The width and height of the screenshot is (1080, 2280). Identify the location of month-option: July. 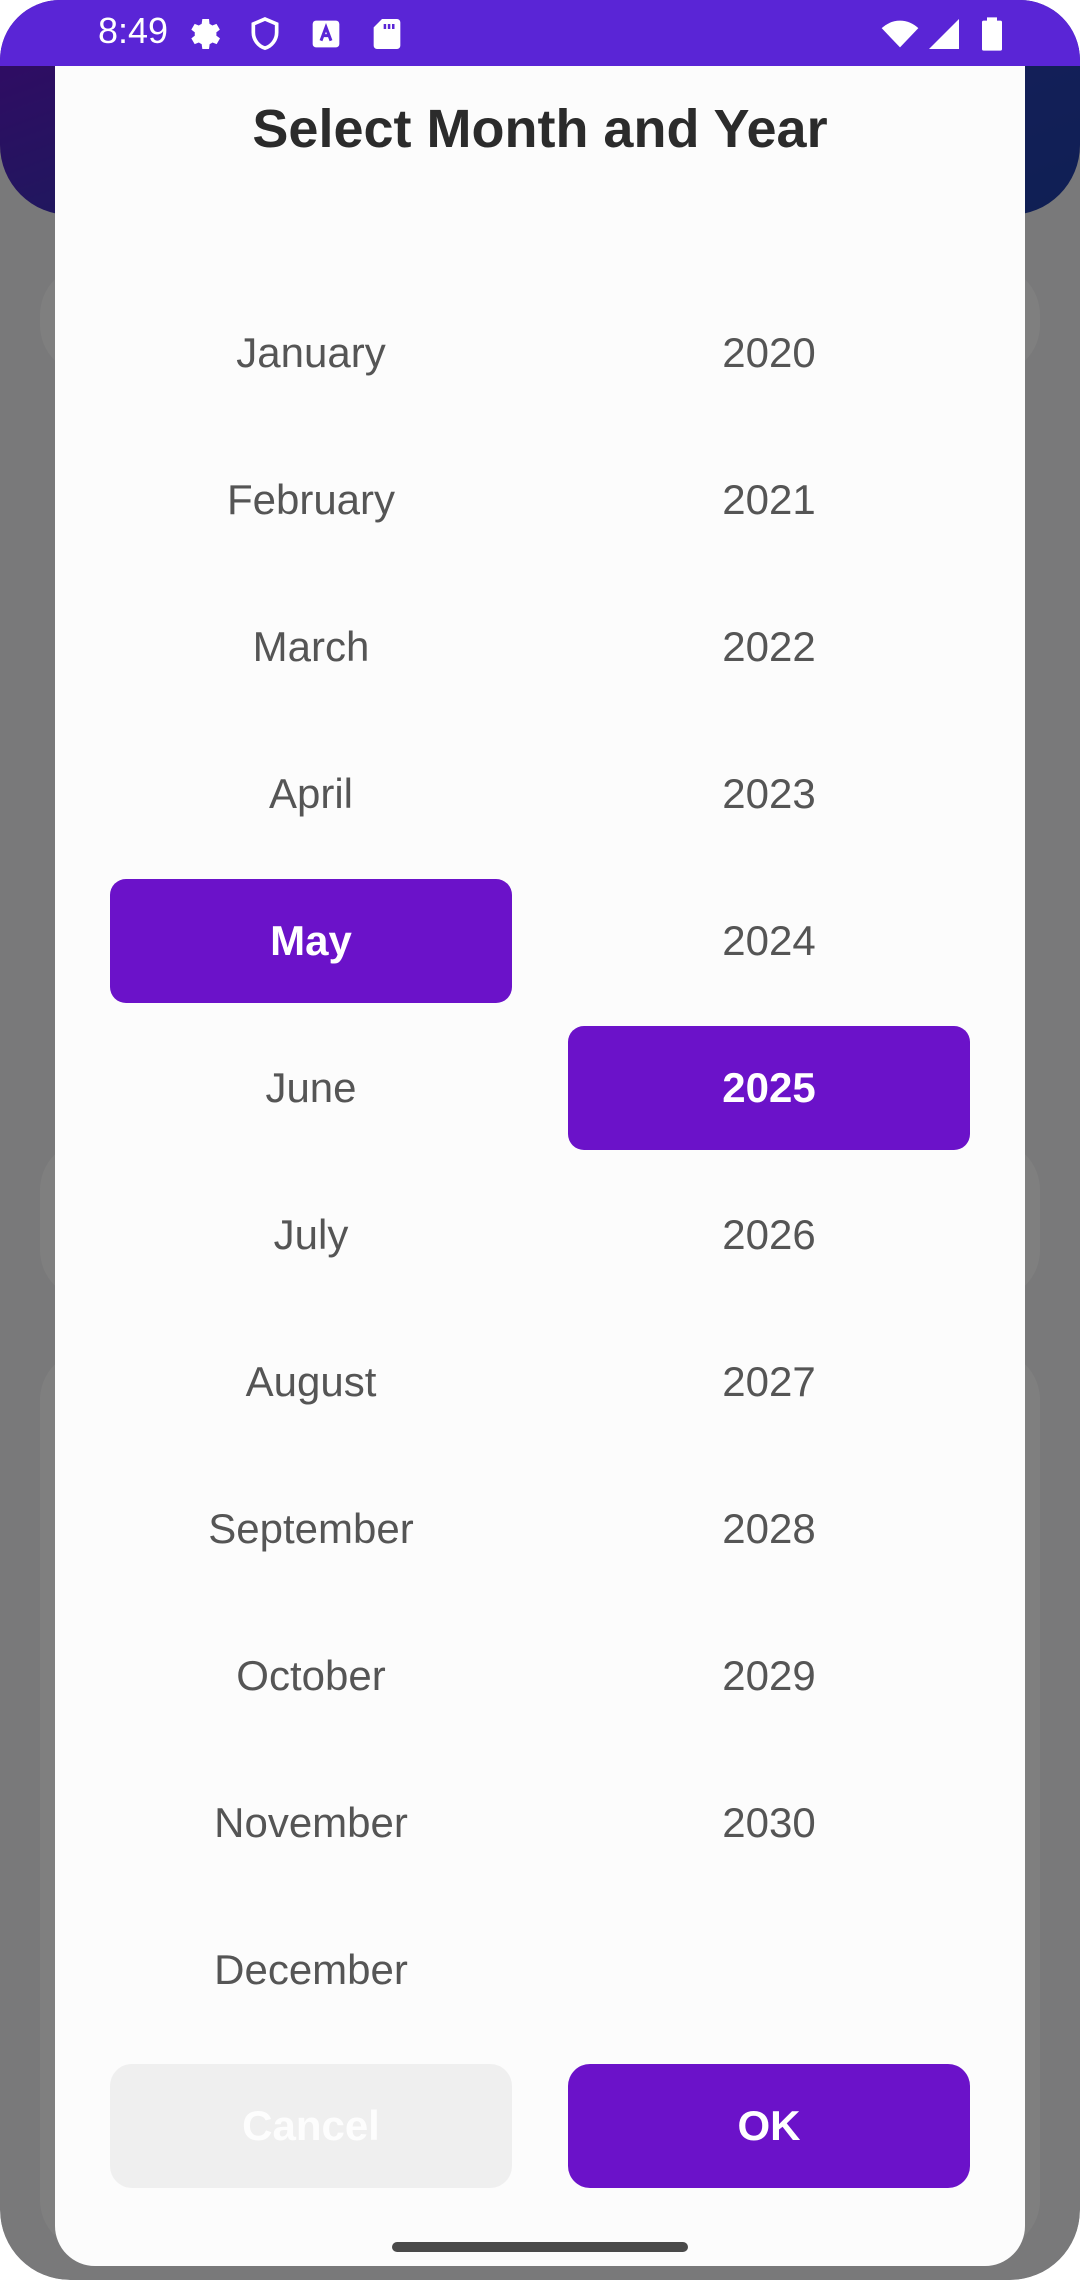
(311, 1235).